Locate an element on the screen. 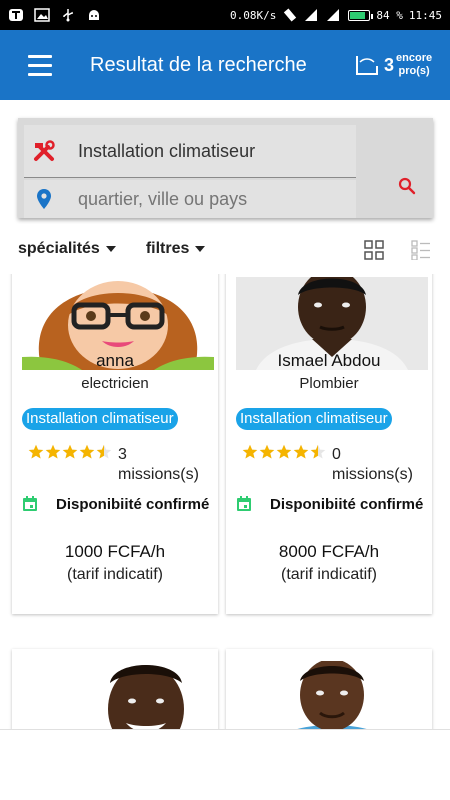 The width and height of the screenshot is (450, 800). missions-number: 3 is located at coordinates (122, 454).